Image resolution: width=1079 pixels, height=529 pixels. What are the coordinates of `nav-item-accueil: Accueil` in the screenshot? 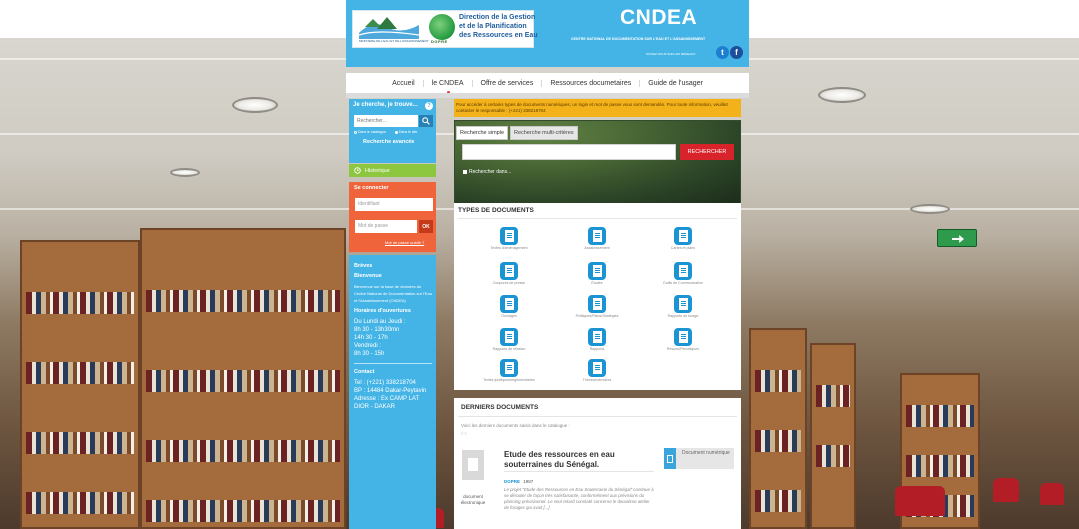 It's located at (404, 83).